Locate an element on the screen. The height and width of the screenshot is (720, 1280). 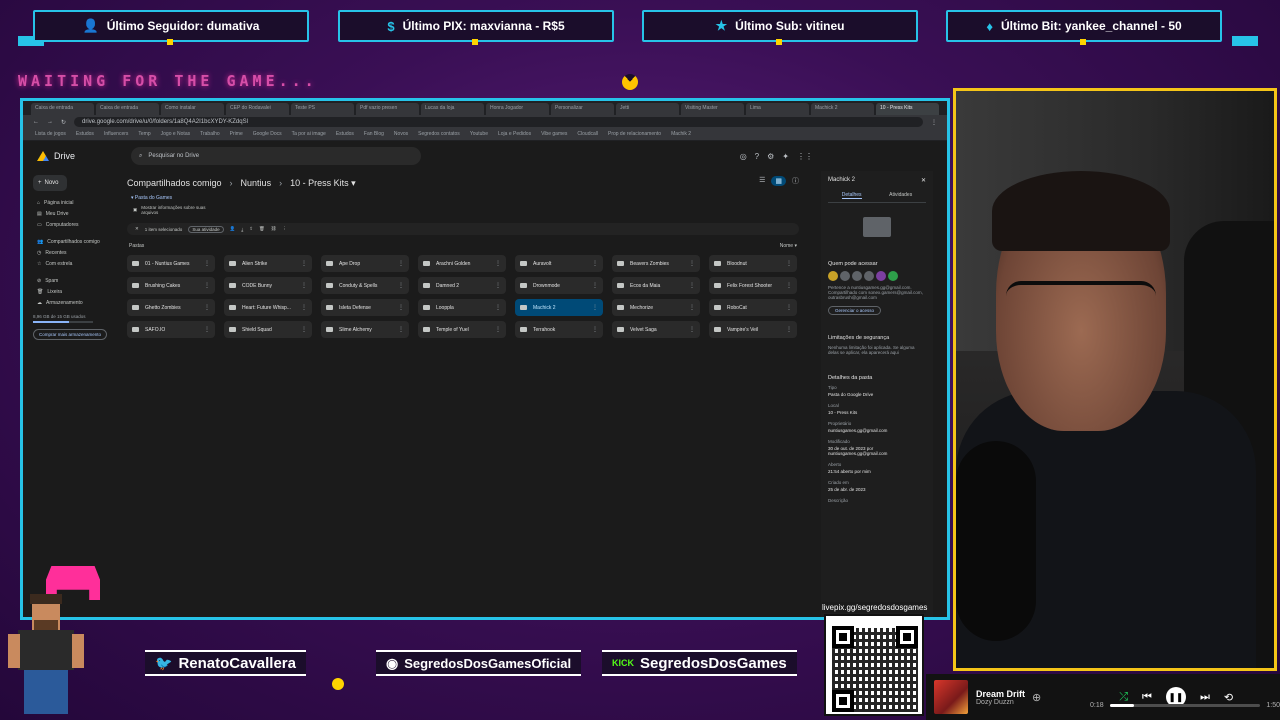
grid-view-icon: ▦ is located at coordinates (778, 181).